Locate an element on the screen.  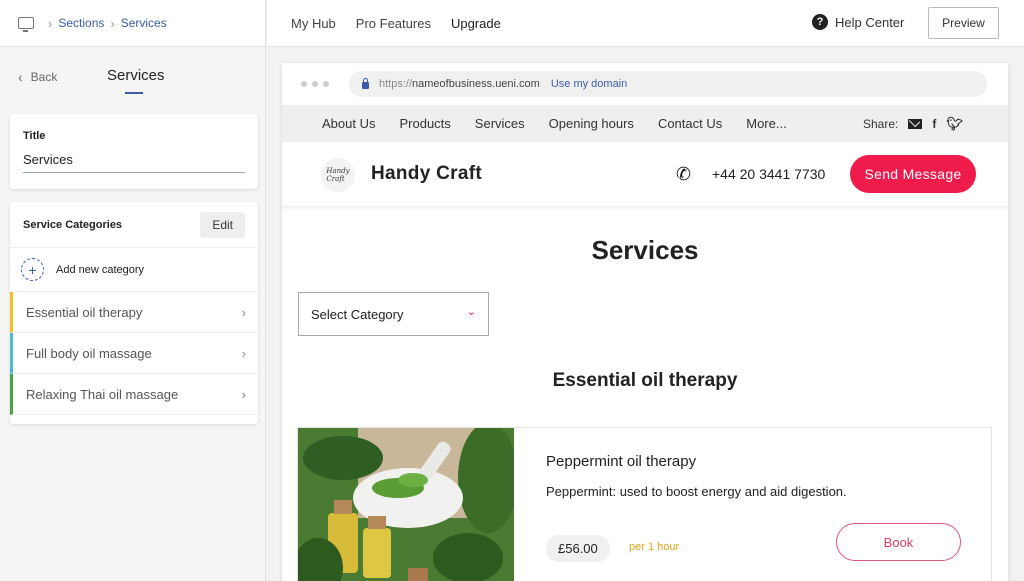
site-nav-opening-hours: Opening hours is located at coordinates (591, 123).